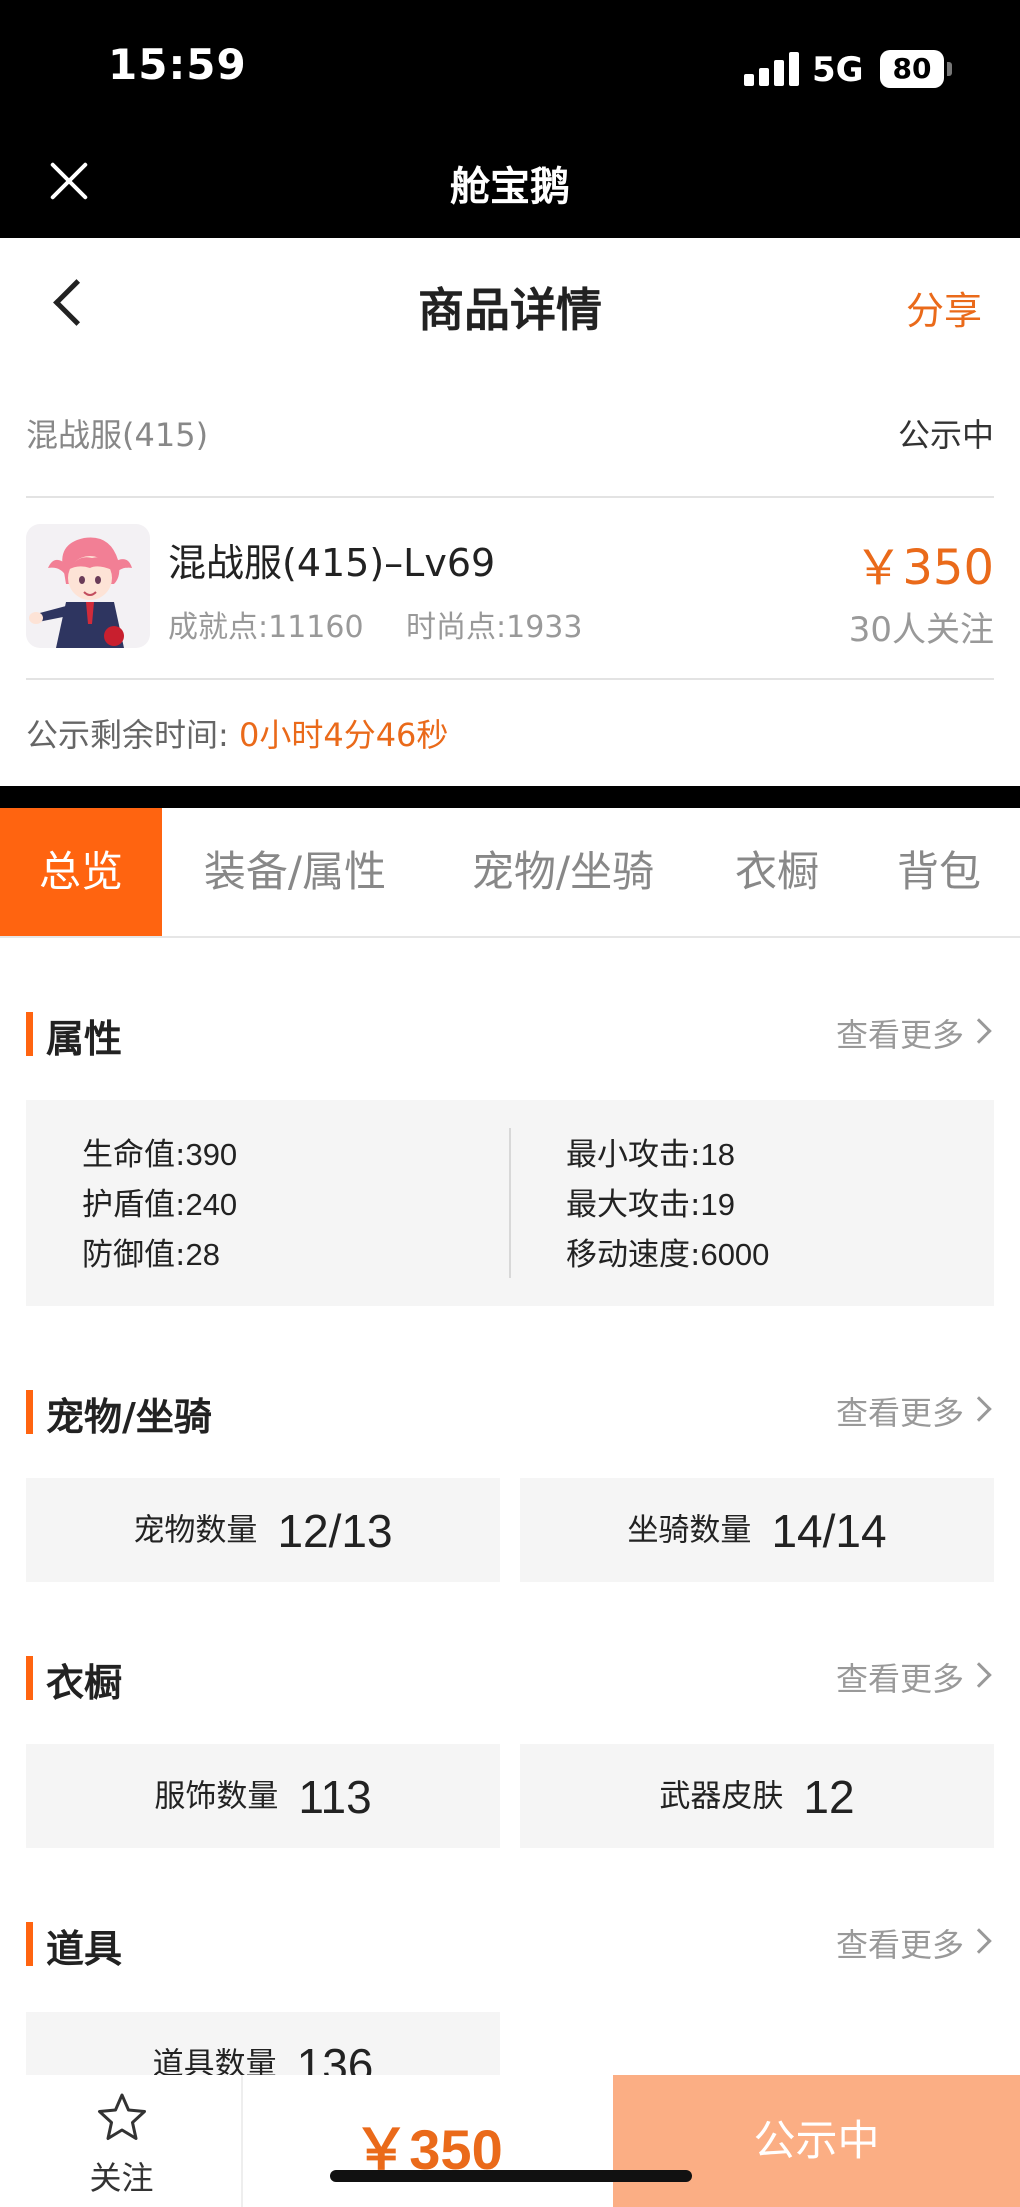  What do you see at coordinates (121, 2178) in the screenshot?
I see `follow-label: 关注` at bounding box center [121, 2178].